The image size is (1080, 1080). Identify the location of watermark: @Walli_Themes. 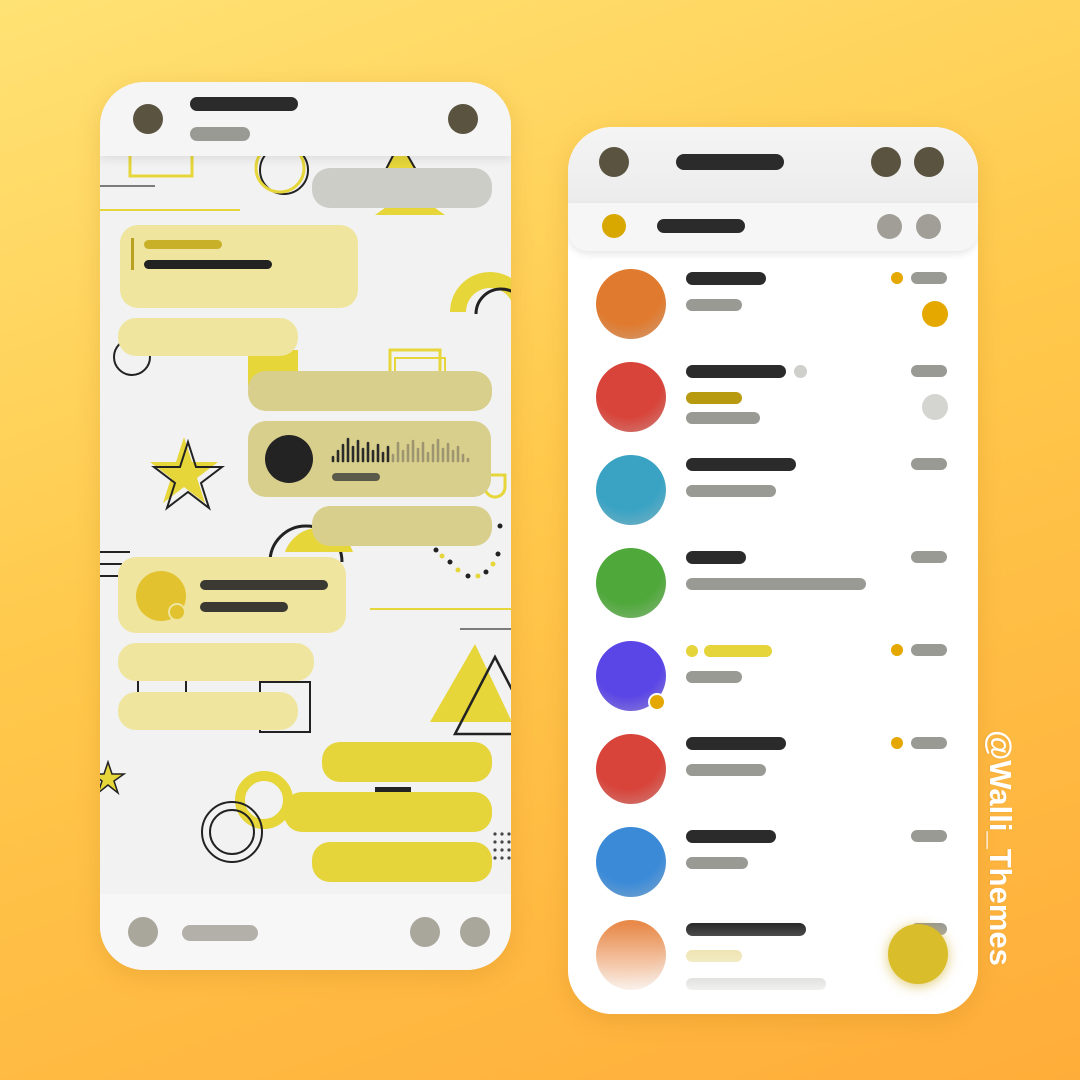
(1000, 850).